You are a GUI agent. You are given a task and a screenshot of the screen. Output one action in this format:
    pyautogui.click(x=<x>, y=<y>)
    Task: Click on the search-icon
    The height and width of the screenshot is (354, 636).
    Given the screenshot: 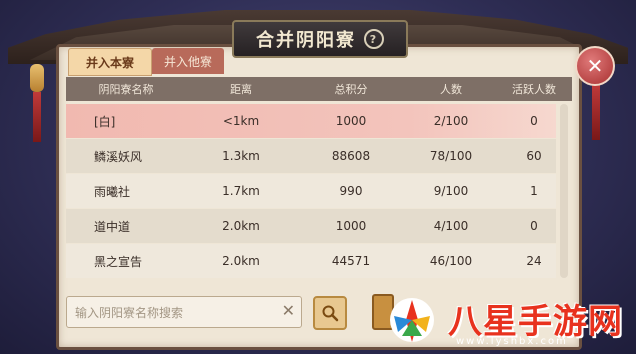 What is the action you would take?
    pyautogui.click(x=330, y=313)
    